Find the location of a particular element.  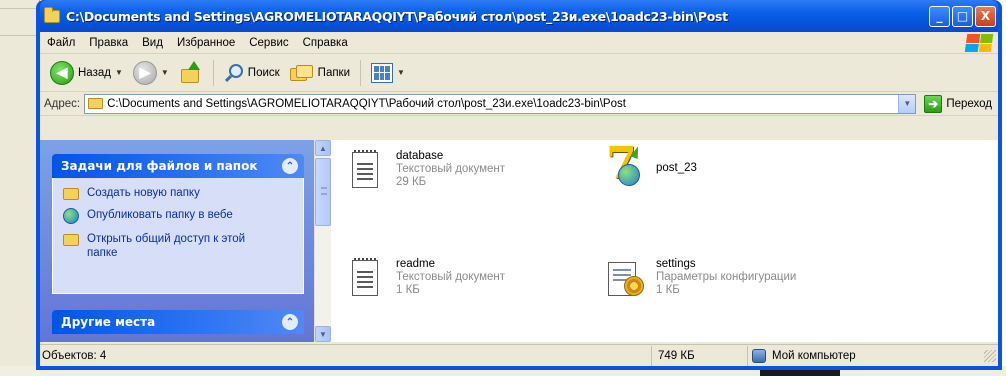

resize-grip-icon is located at coordinates (990, 355).